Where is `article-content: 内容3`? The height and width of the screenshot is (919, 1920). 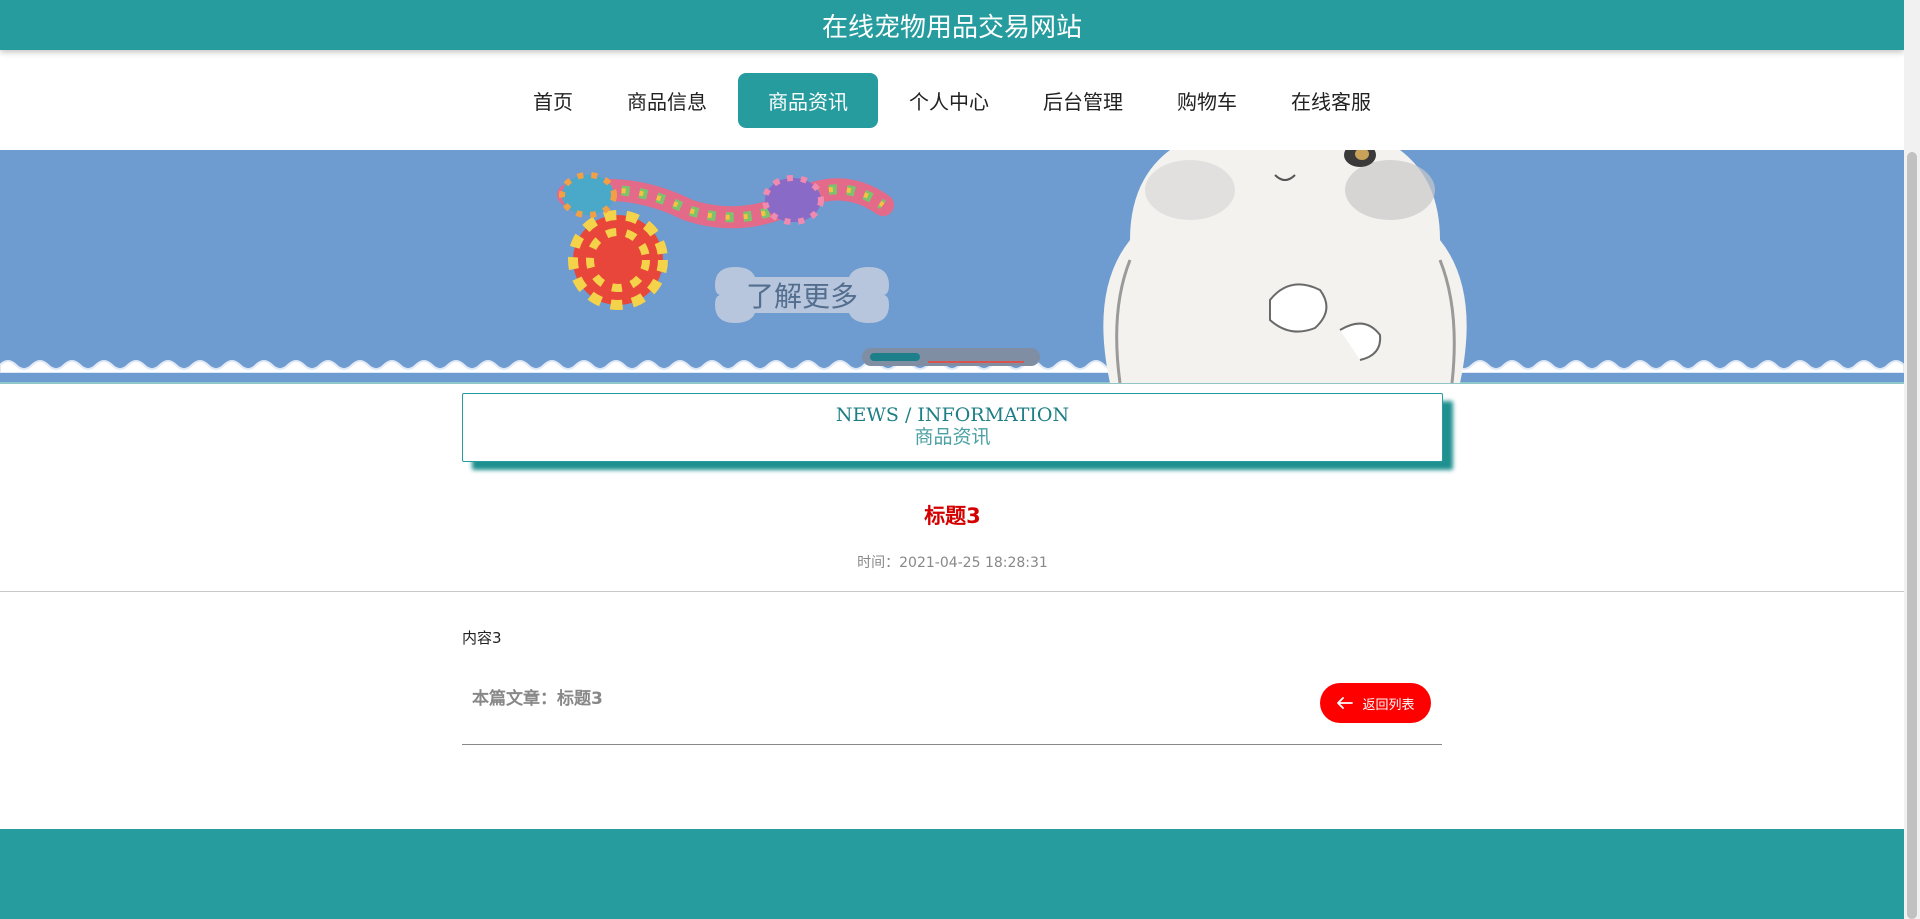 article-content: 内容3 is located at coordinates (482, 638).